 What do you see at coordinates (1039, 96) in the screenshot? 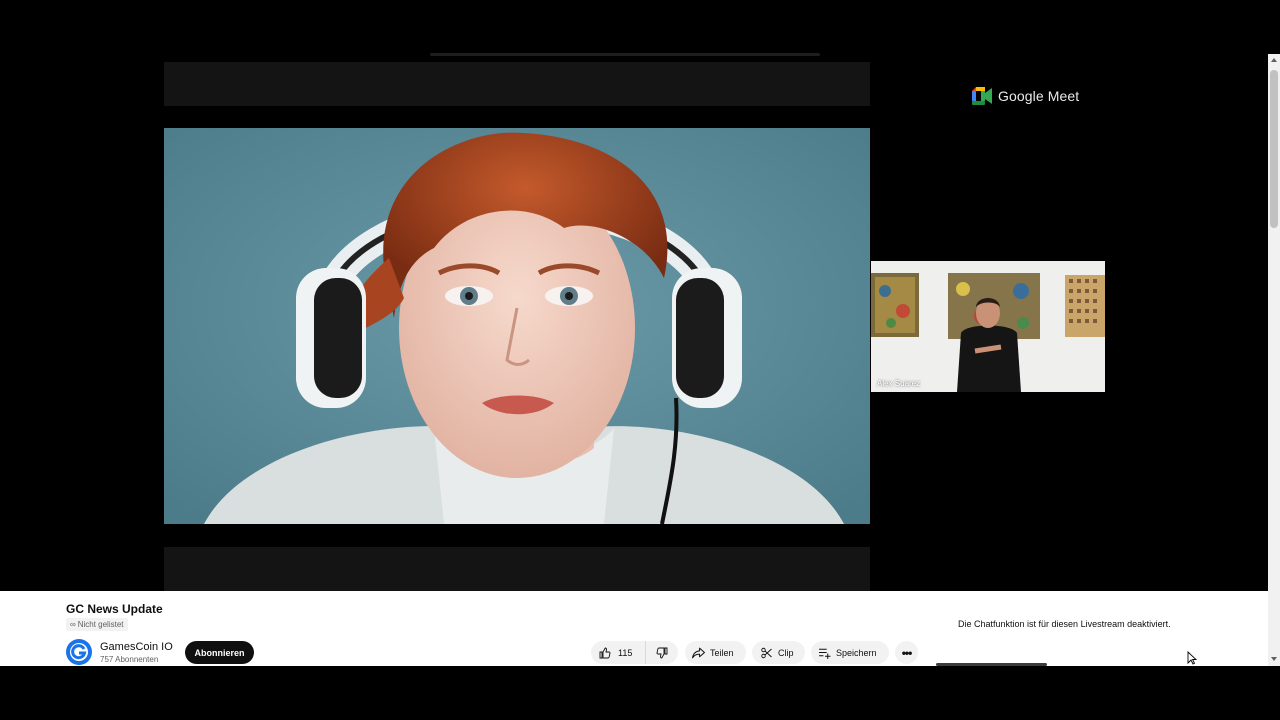
I see `meet-brand-text: Google Meet` at bounding box center [1039, 96].